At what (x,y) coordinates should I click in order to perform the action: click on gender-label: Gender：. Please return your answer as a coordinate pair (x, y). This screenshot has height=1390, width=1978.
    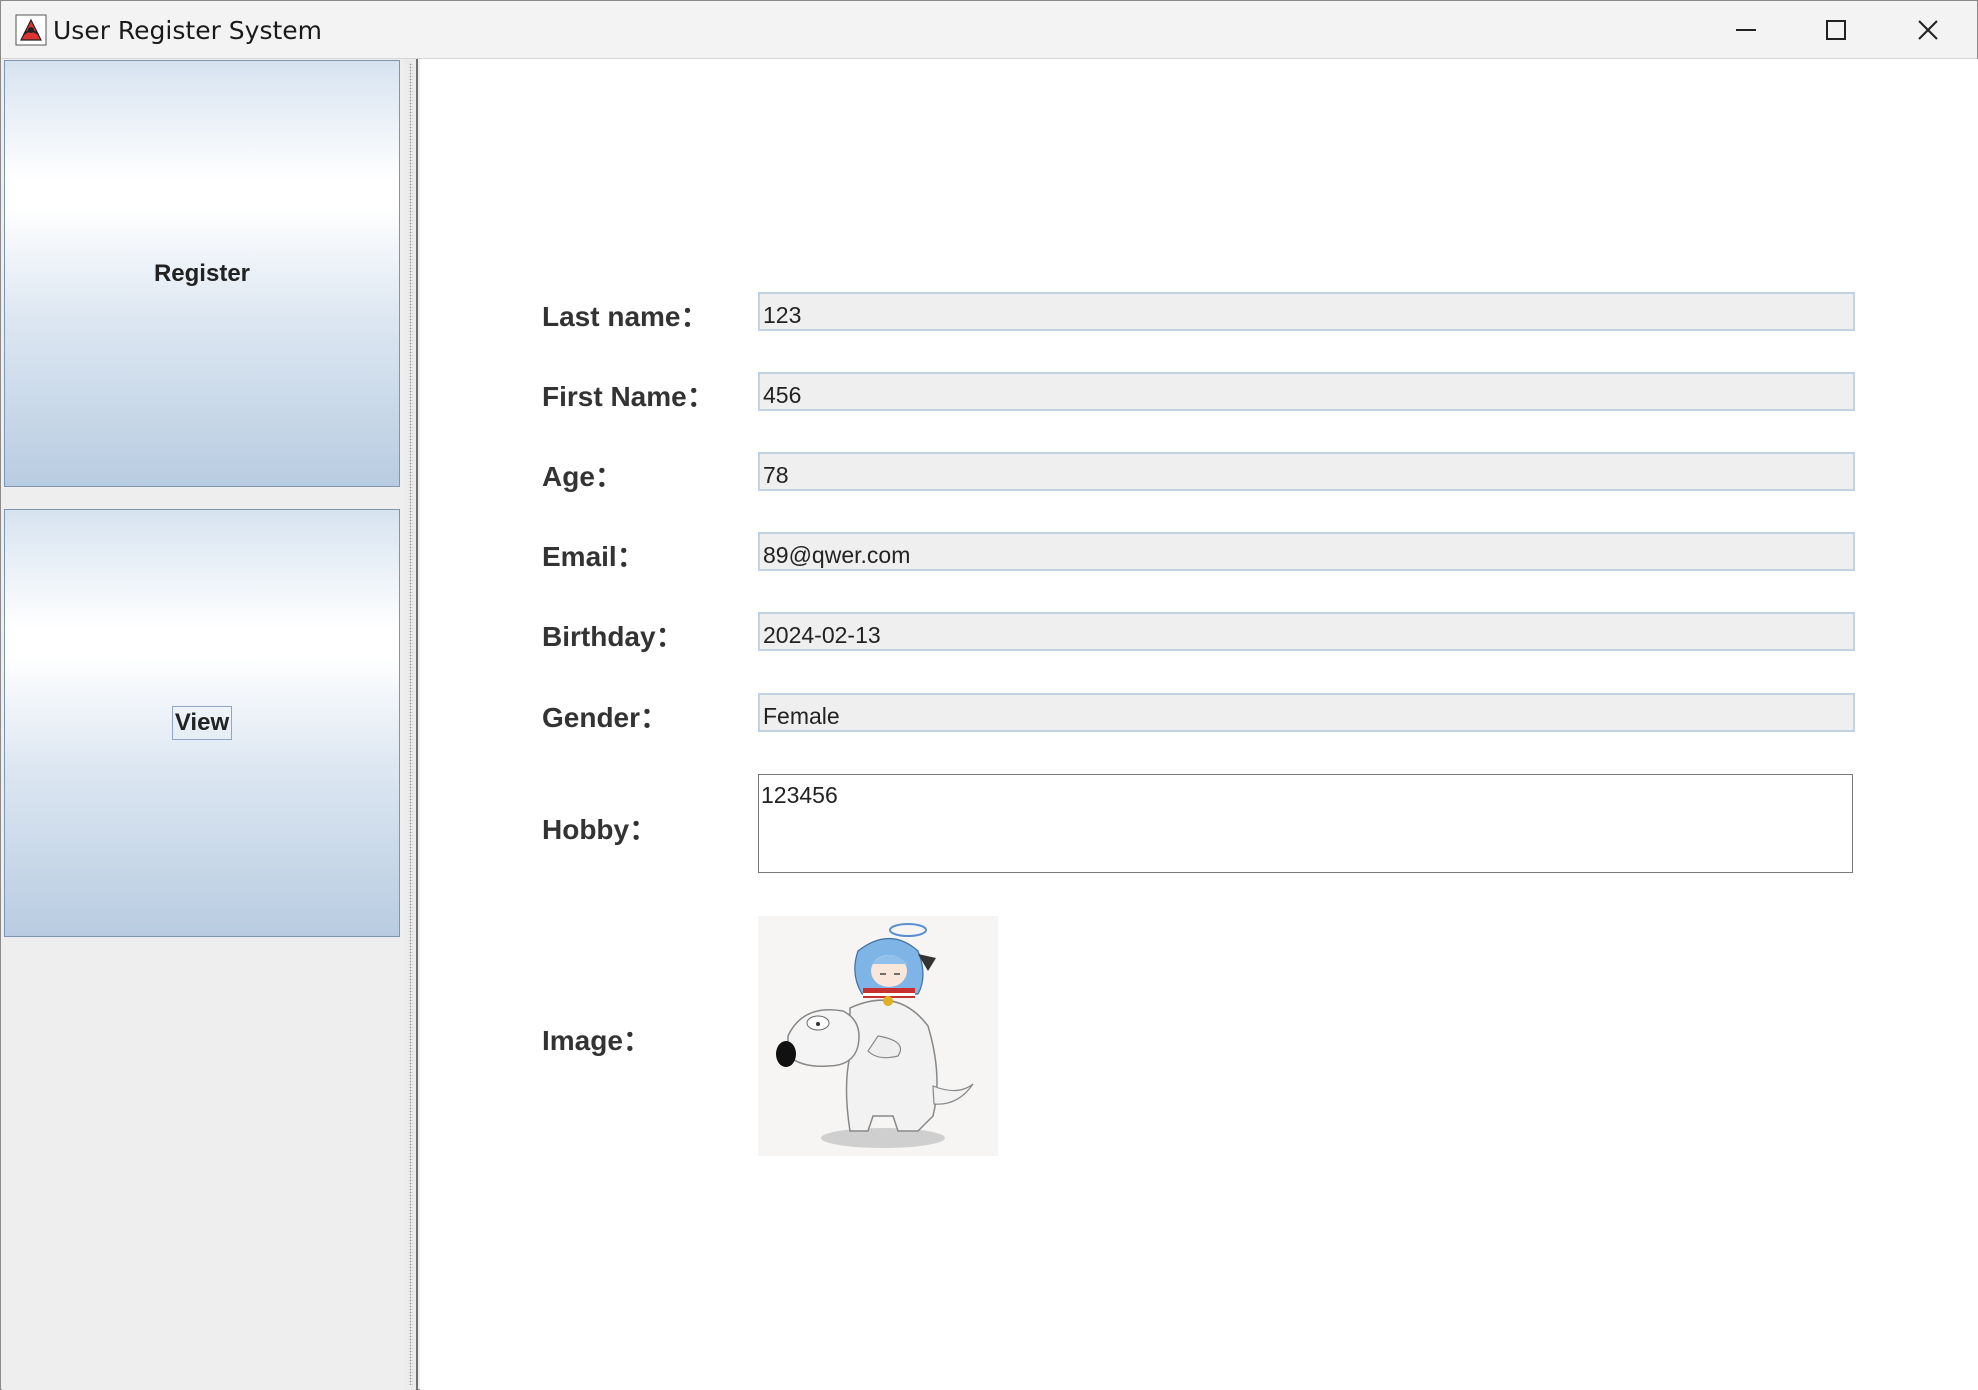
    Looking at the image, I should click on (605, 717).